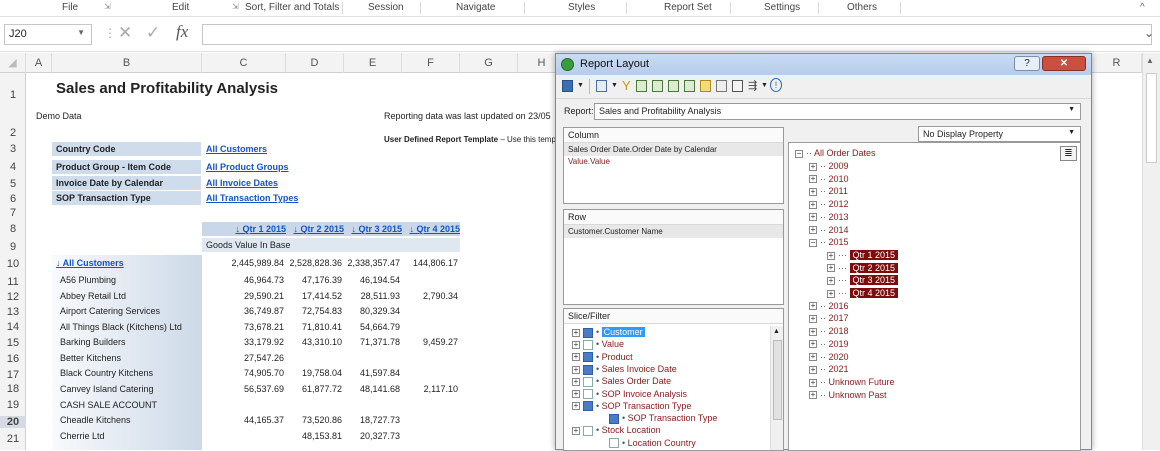  What do you see at coordinates (242, 183) in the screenshot?
I see `filter-value-link: All Invoice Dates` at bounding box center [242, 183].